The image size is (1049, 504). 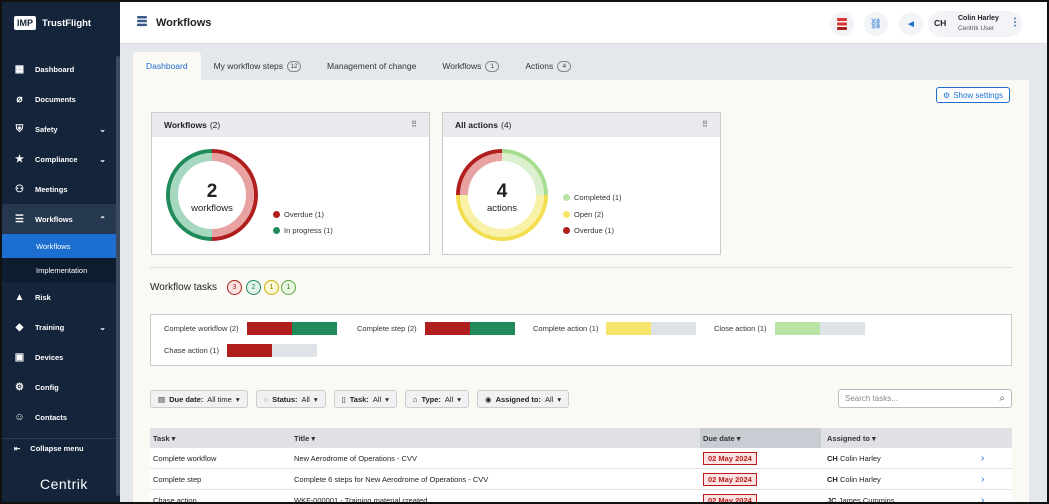 What do you see at coordinates (234, 287) in the screenshot?
I see `overdue-count-pill: 3` at bounding box center [234, 287].